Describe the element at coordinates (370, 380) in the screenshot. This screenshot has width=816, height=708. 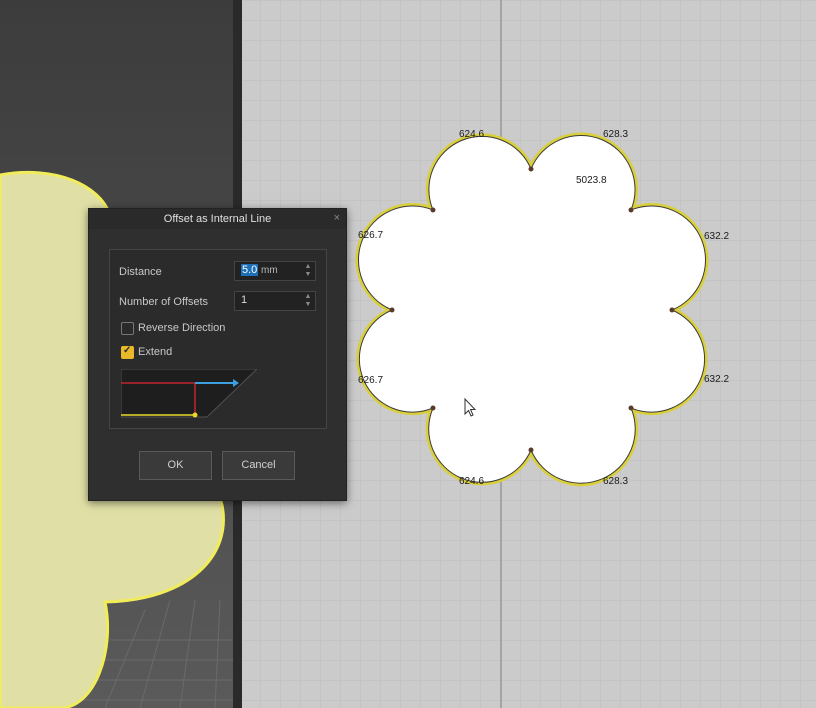
I see `edge-length-left-lower: 626.7` at that location.